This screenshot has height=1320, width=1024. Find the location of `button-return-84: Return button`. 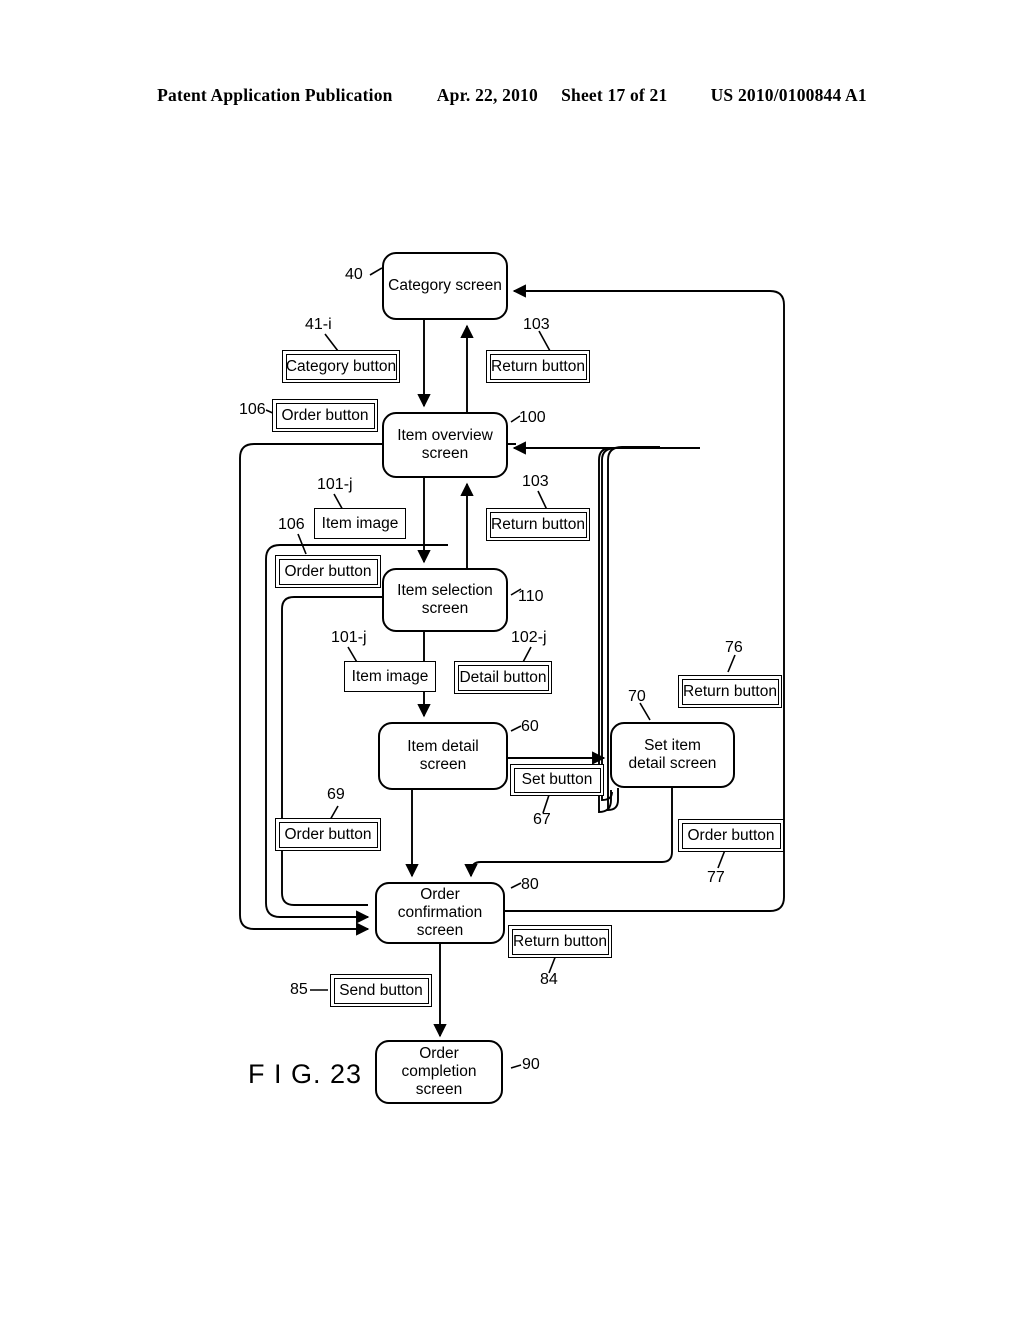

button-return-84: Return button is located at coordinates (560, 941).